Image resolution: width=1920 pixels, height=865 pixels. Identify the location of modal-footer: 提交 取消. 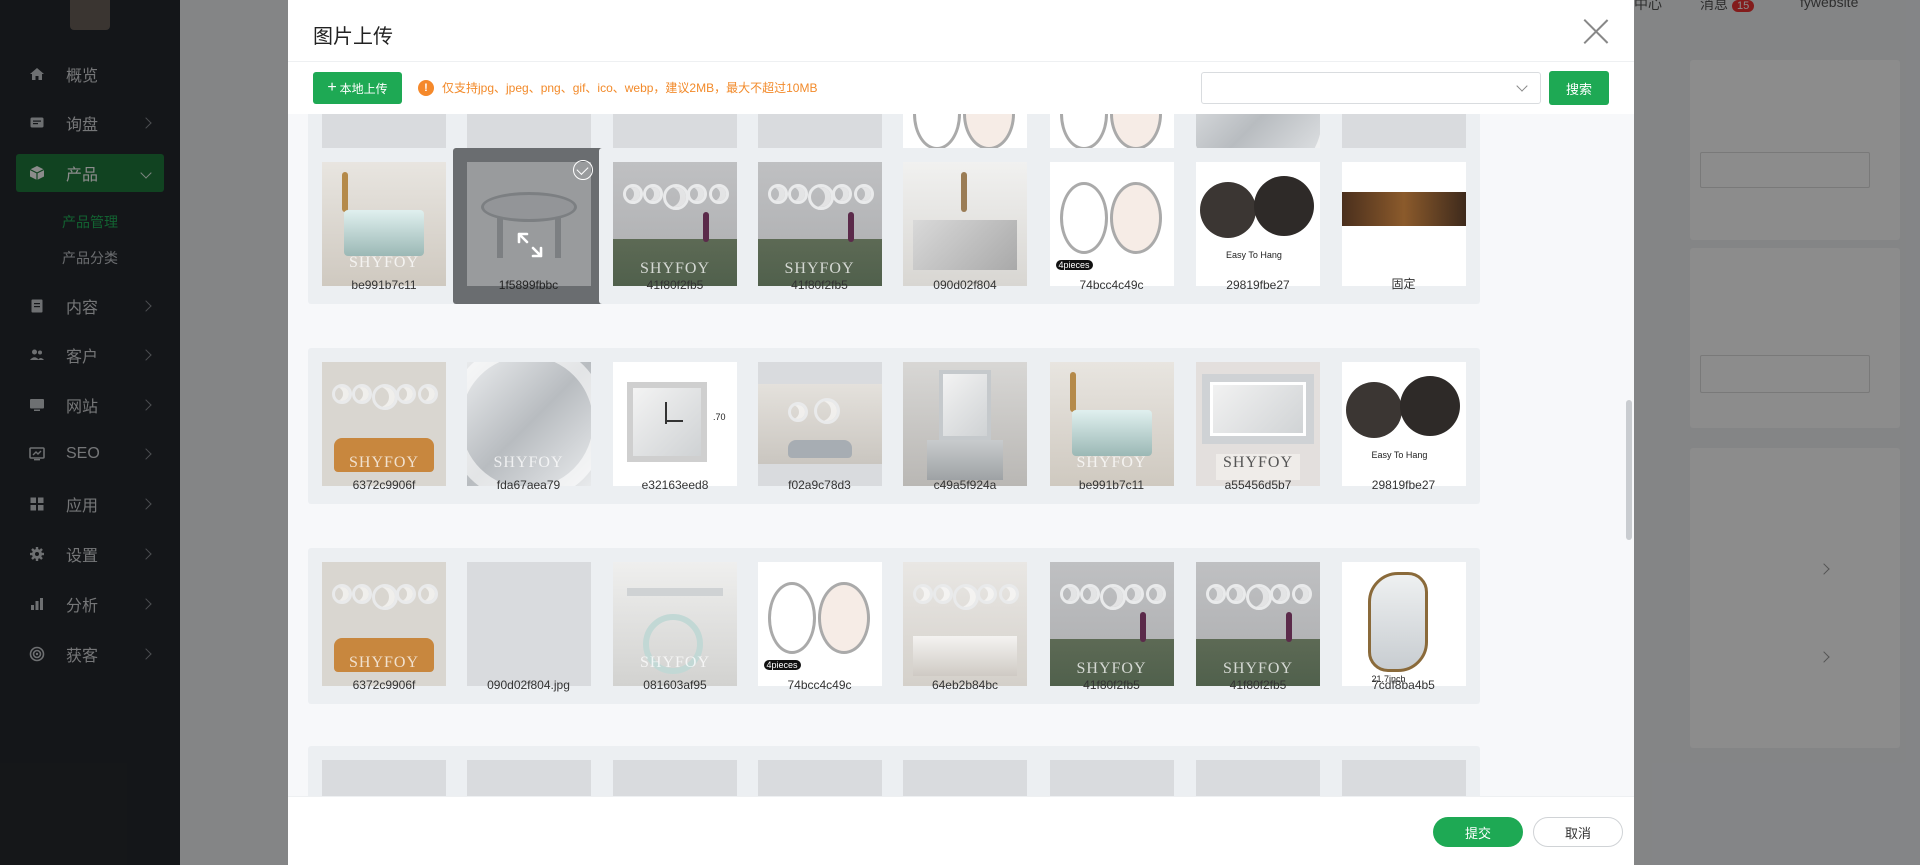
(961, 830).